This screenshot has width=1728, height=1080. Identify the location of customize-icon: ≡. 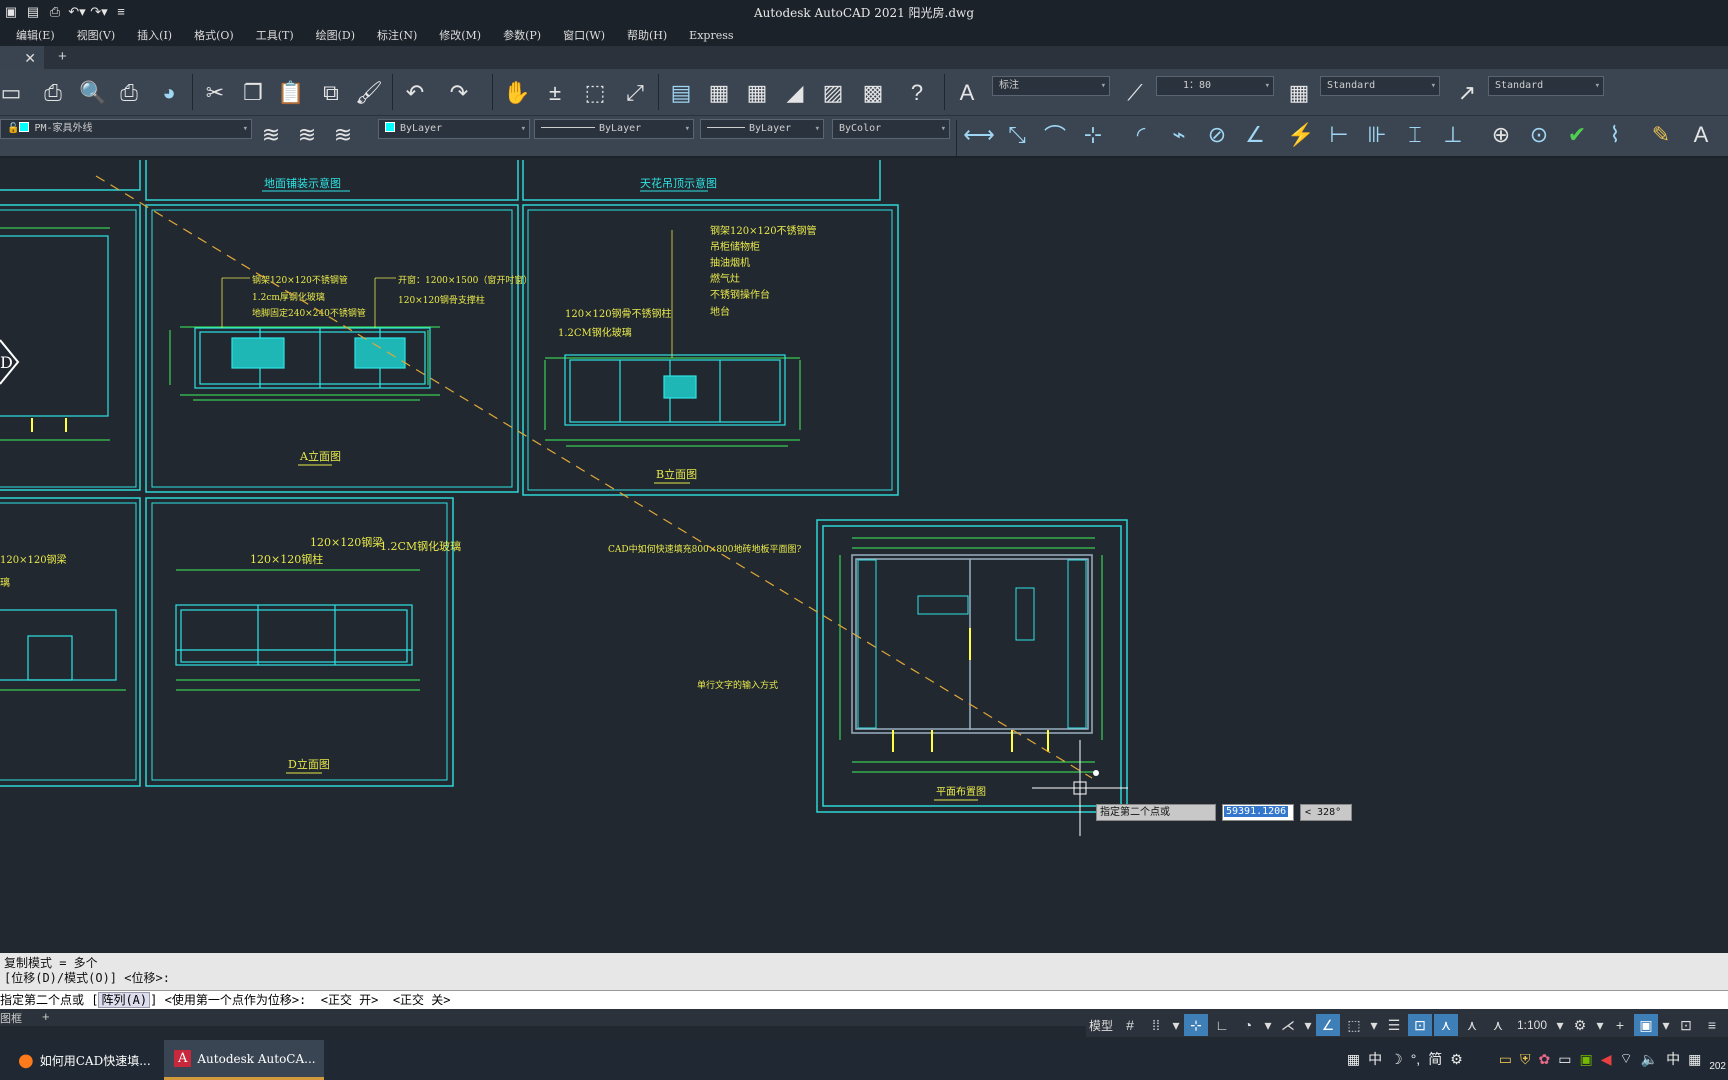
(1712, 1025).